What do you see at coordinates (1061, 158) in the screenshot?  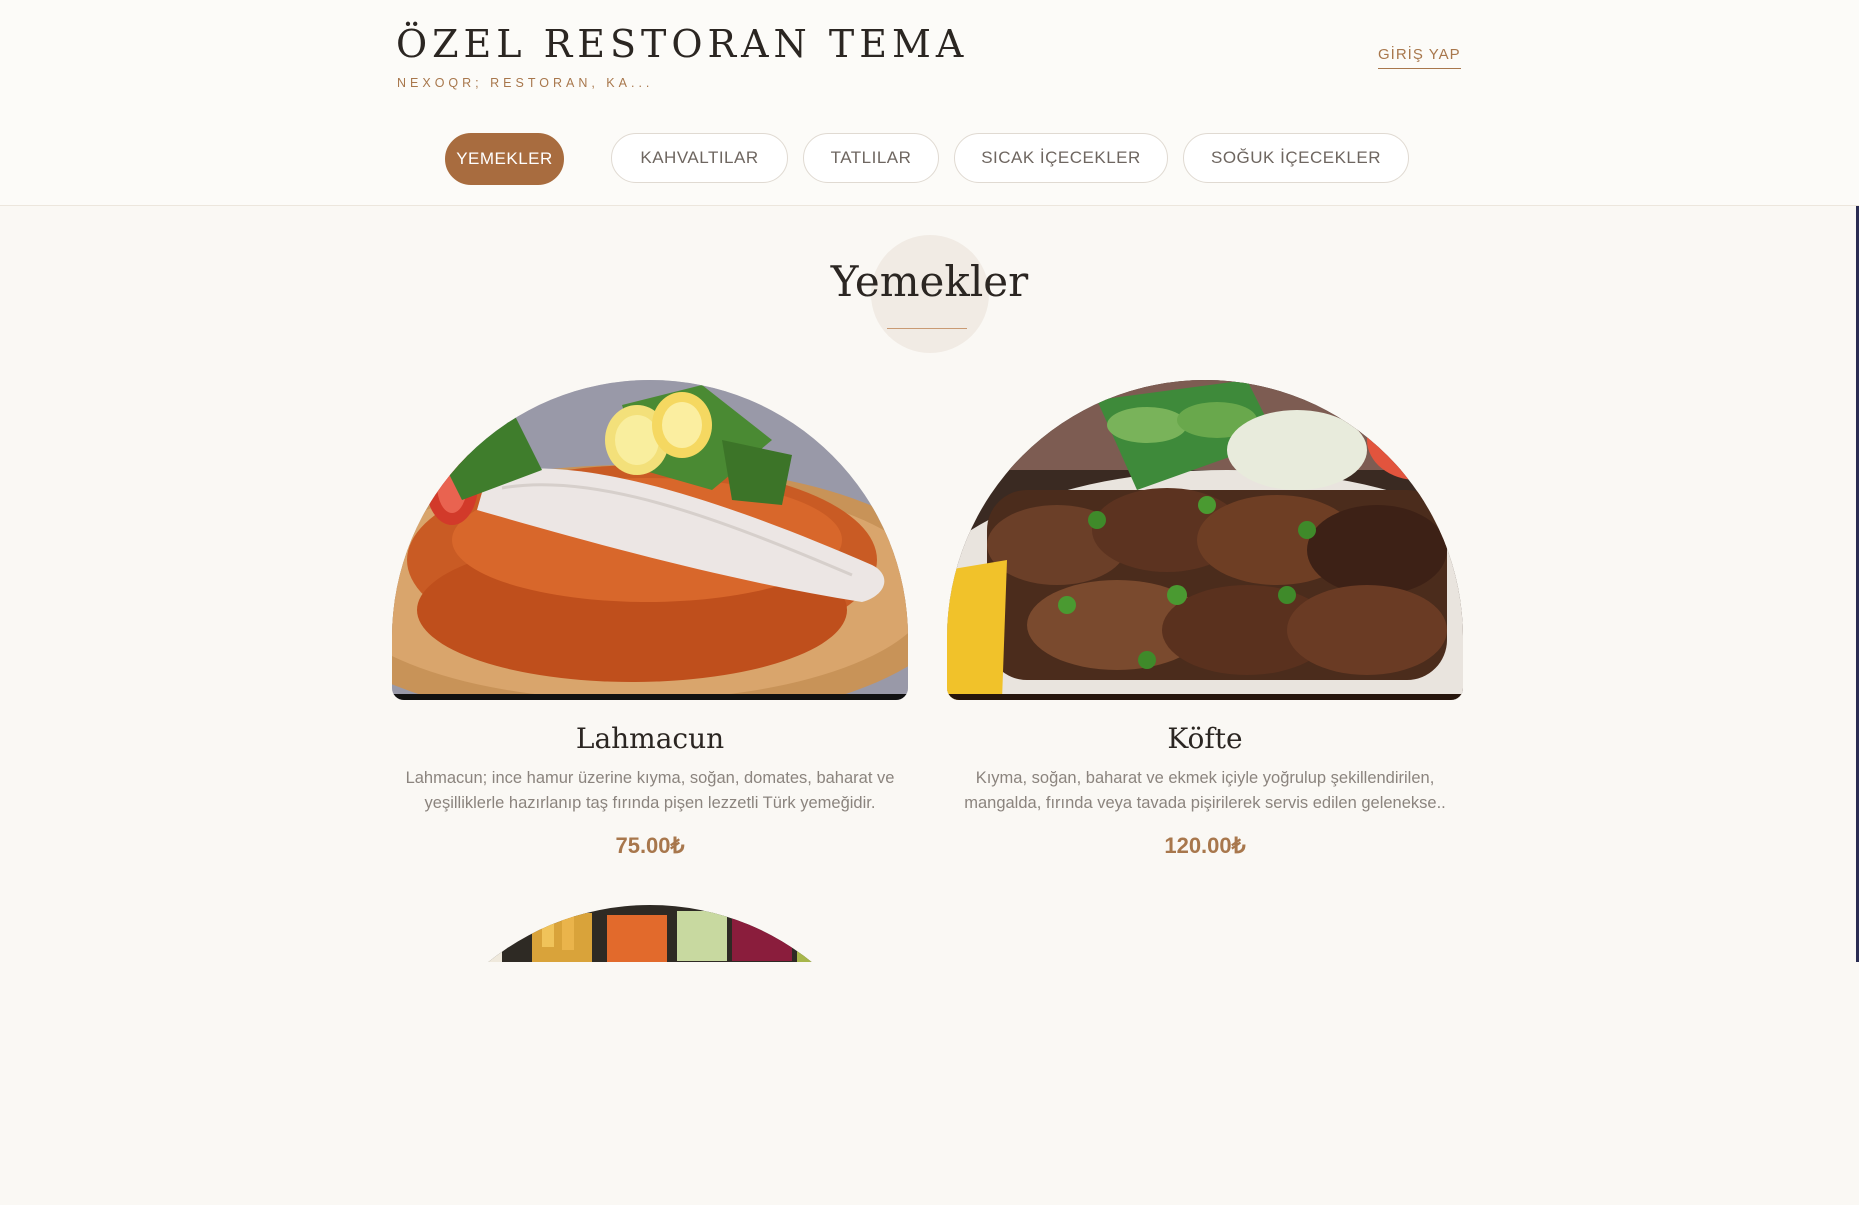 I see `tab-sicak-icecekler: SICAK İÇECEKLER` at bounding box center [1061, 158].